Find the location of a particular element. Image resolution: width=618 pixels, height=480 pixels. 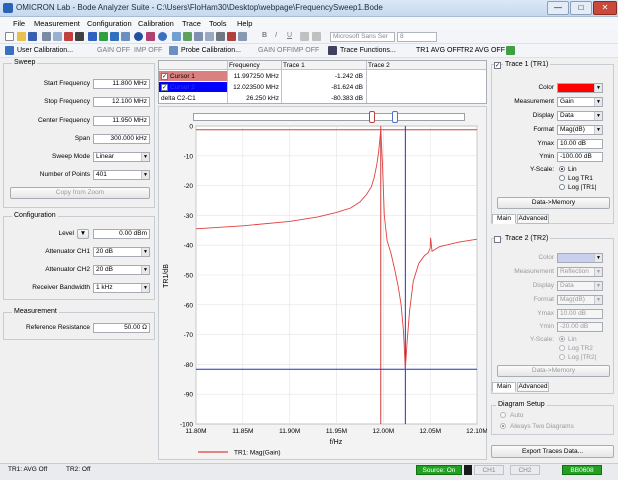

trace2-color-select: ▼ is located at coordinates (580, 258).